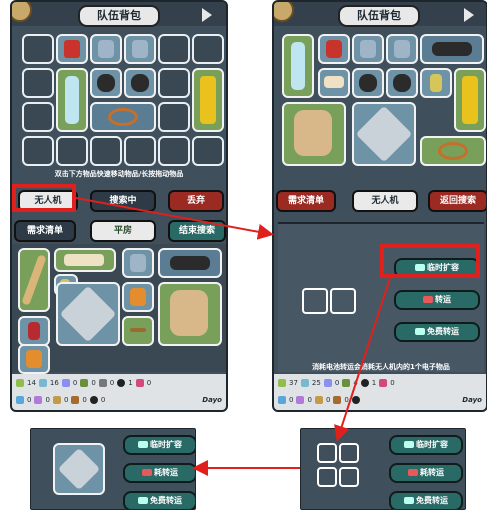  Describe the element at coordinates (34, 280) in the screenshot. I see `item-slot-bat` at that location.